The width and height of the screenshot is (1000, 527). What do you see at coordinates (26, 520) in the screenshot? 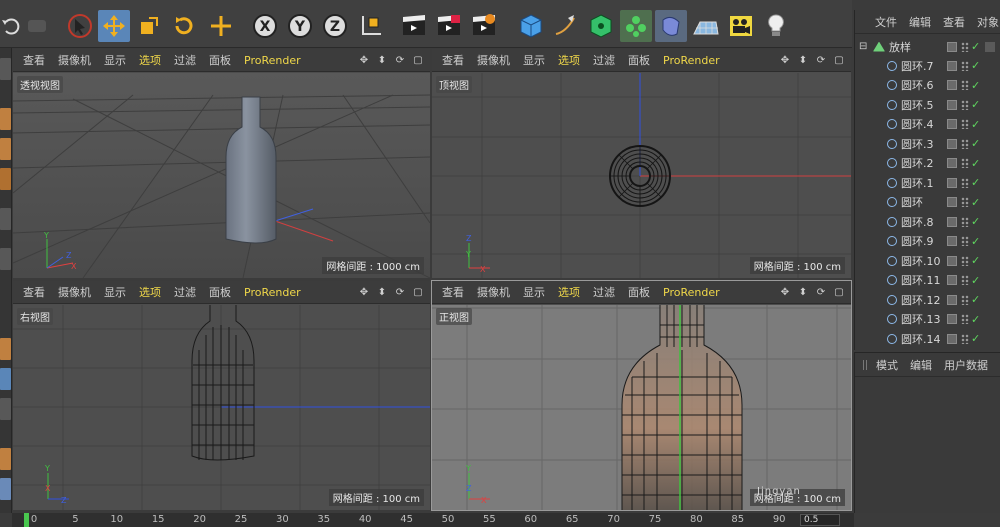
I see `playhead` at bounding box center [26, 520].